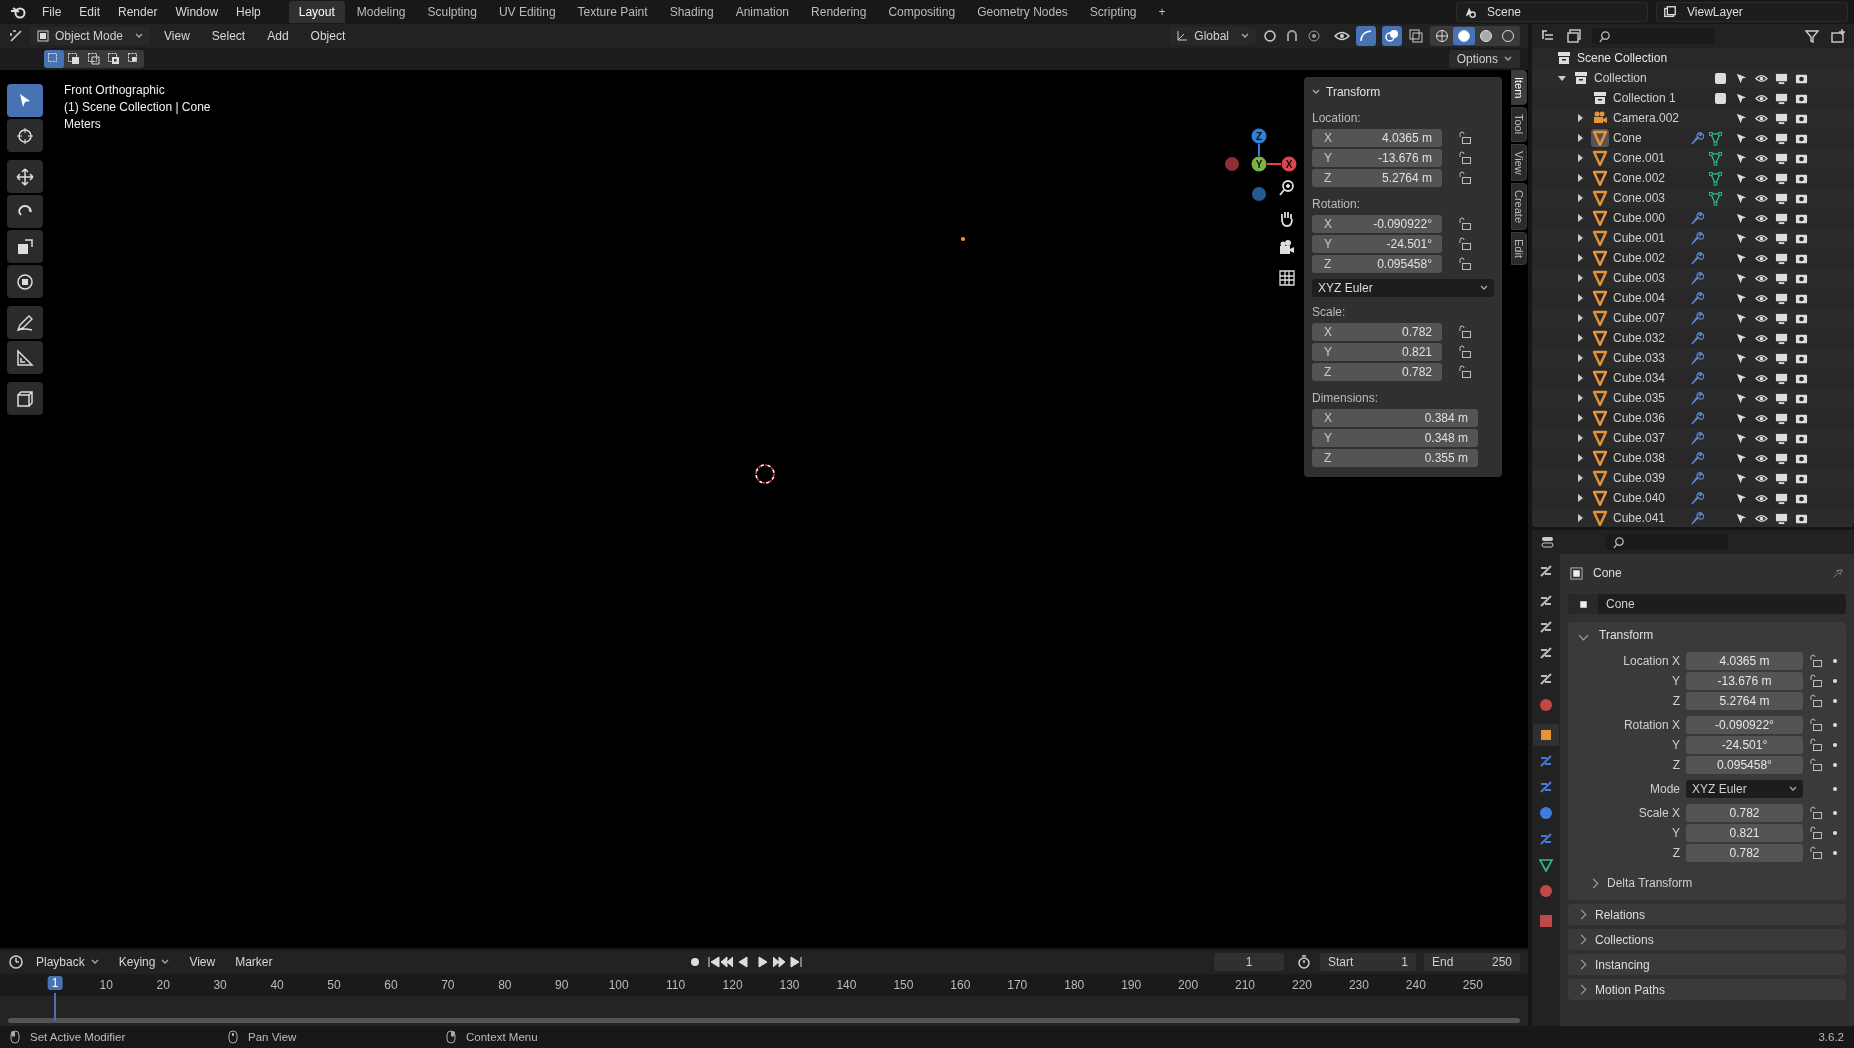 The height and width of the screenshot is (1048, 1854). Describe the element at coordinates (1392, 36) in the screenshot. I see `overlay-toggle-icon` at that location.